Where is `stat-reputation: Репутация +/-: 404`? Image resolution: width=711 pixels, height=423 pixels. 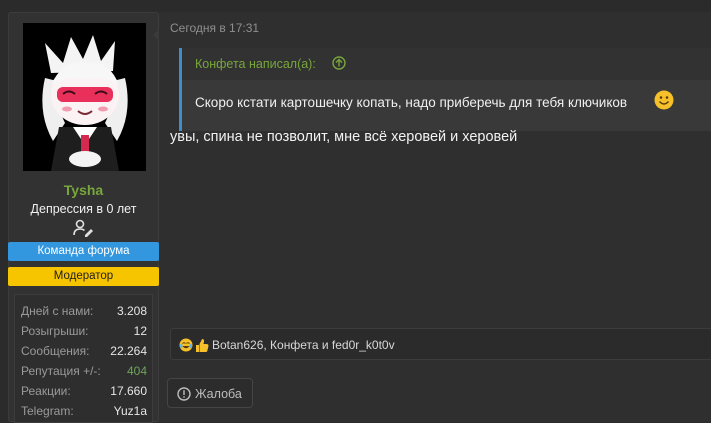
stat-reputation: Репутация +/-: 404 is located at coordinates (84, 373).